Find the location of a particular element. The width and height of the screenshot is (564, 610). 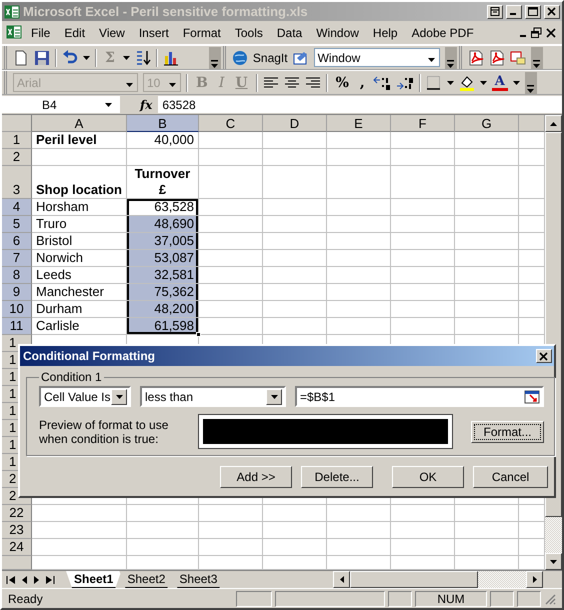

menu-item: Format is located at coordinates (202, 33).